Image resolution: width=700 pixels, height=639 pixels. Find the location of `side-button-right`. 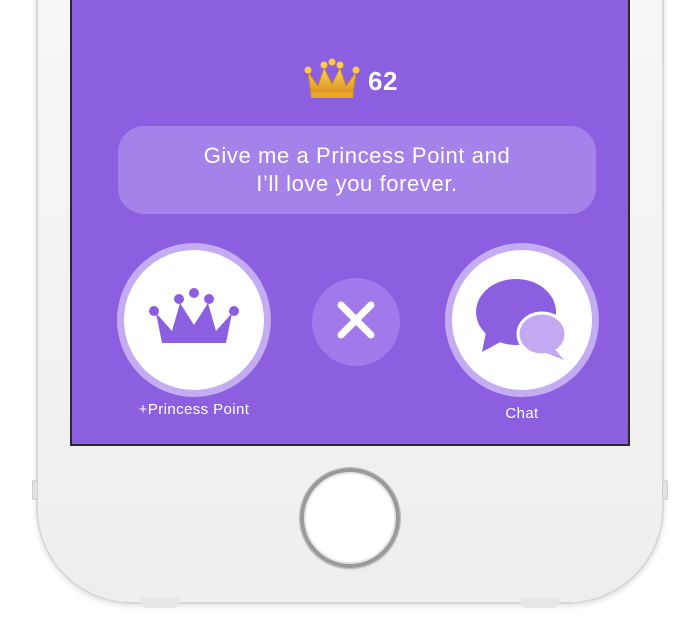

side-button-right is located at coordinates (665, 490).